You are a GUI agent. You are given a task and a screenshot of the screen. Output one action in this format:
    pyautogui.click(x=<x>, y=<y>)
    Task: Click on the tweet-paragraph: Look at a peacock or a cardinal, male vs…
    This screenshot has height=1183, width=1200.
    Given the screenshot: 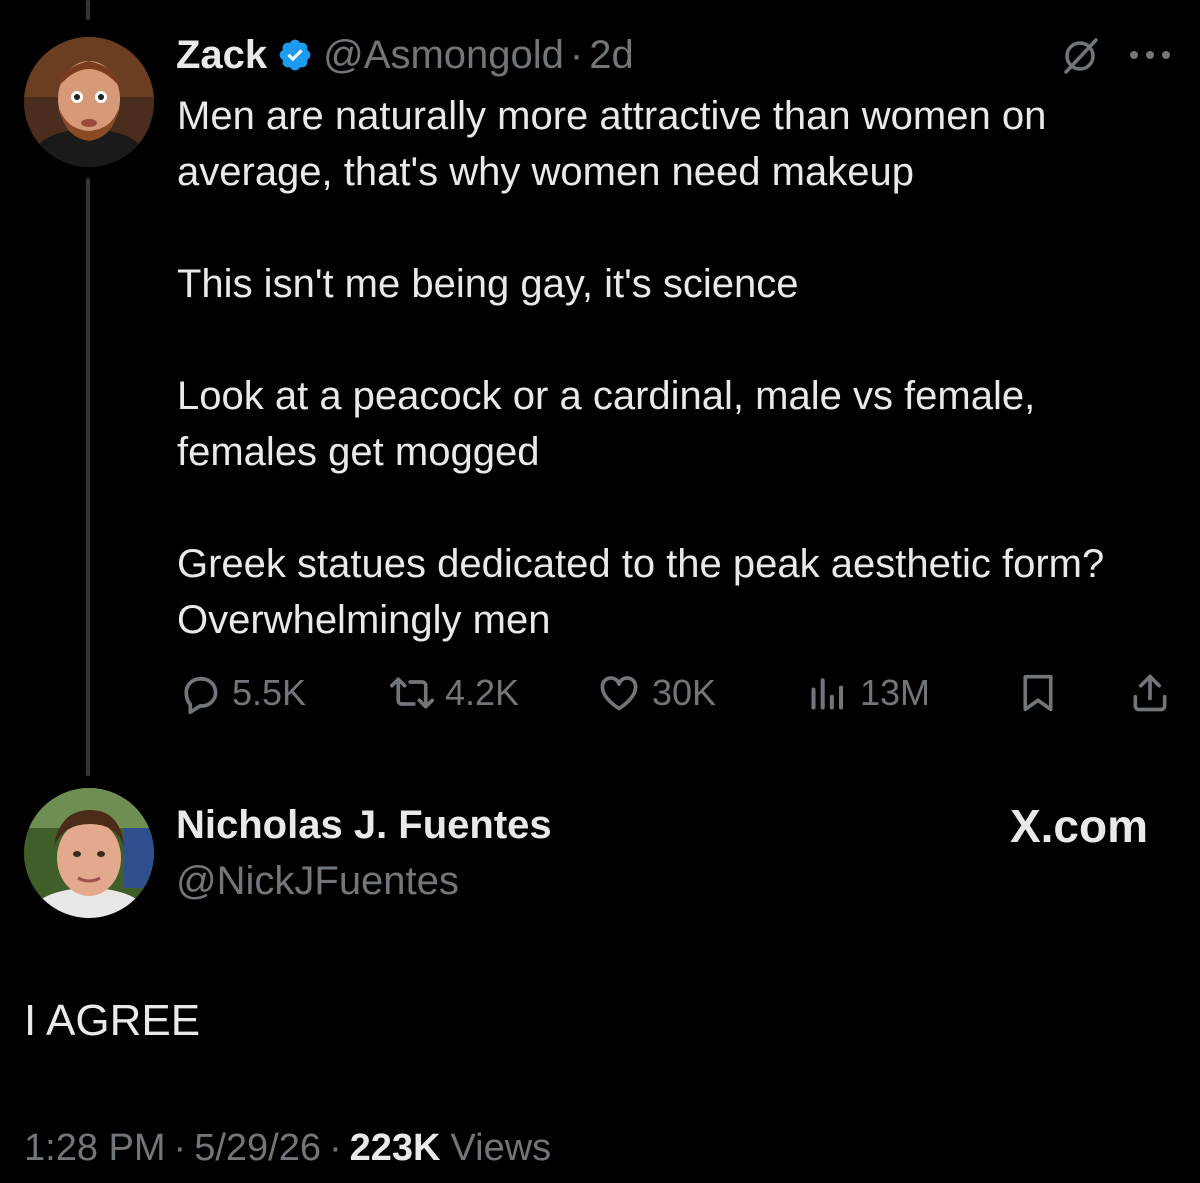 What is the action you would take?
    pyautogui.click(x=606, y=424)
    